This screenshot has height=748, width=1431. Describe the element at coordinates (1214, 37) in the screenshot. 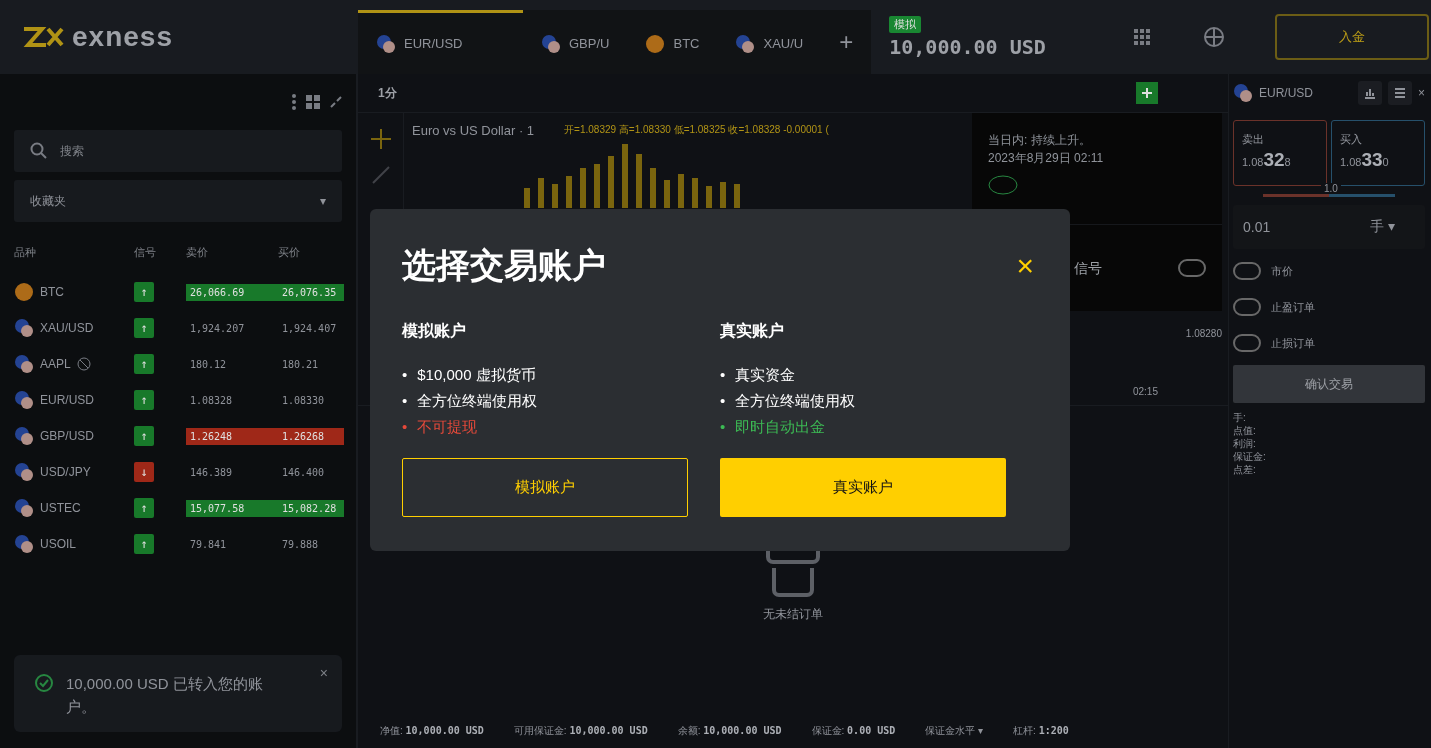

I see `globe-icon` at that location.